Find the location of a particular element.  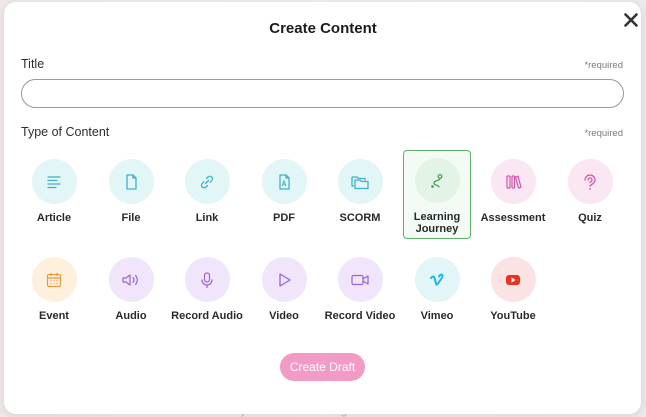

article-icon-circle is located at coordinates (54, 181).